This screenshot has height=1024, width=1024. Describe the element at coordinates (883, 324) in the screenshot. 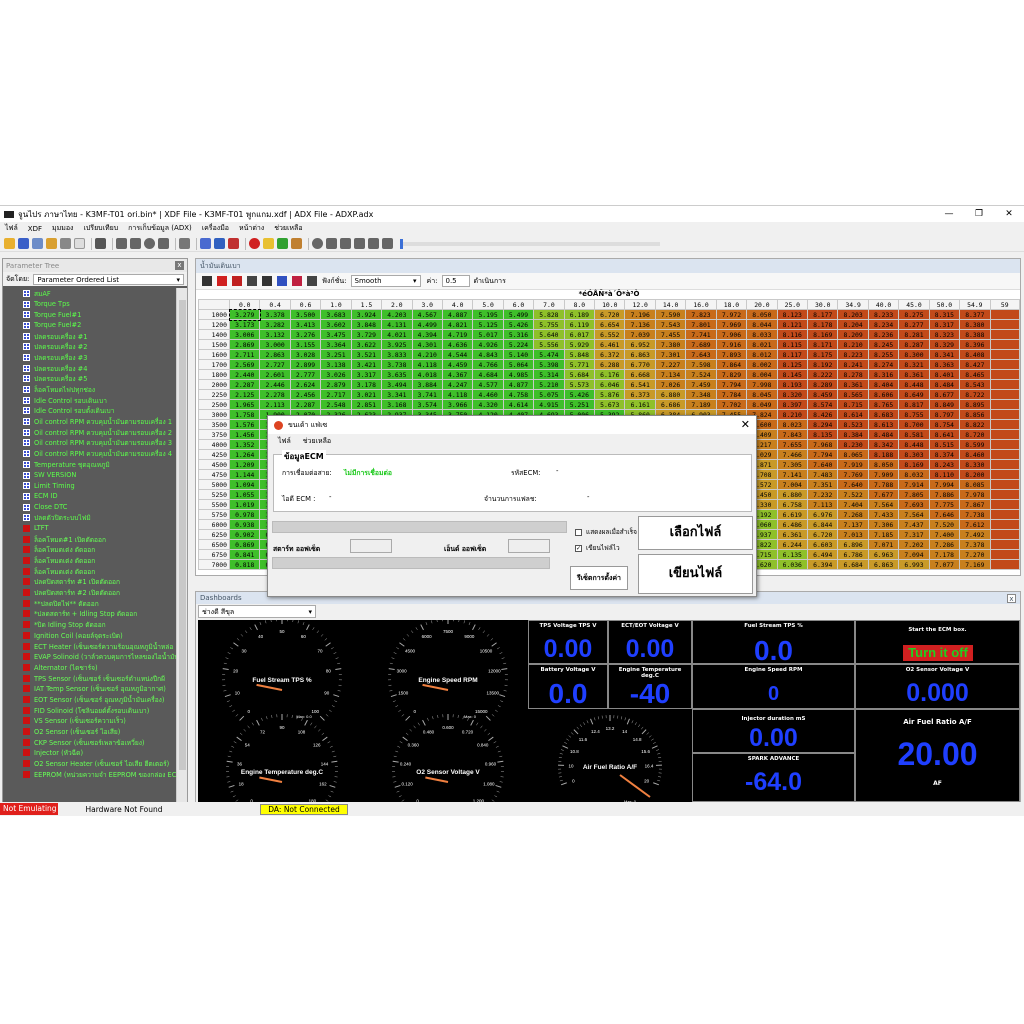

I see `map-cell: 8.234` at that location.